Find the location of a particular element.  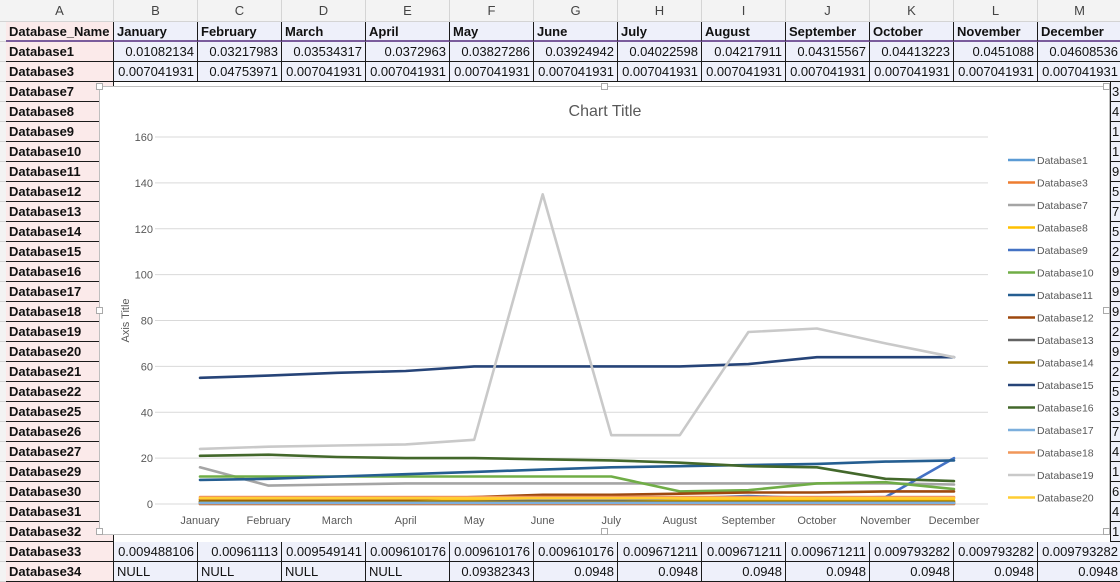

data-cell: 0.01082134 is located at coordinates (156, 52).